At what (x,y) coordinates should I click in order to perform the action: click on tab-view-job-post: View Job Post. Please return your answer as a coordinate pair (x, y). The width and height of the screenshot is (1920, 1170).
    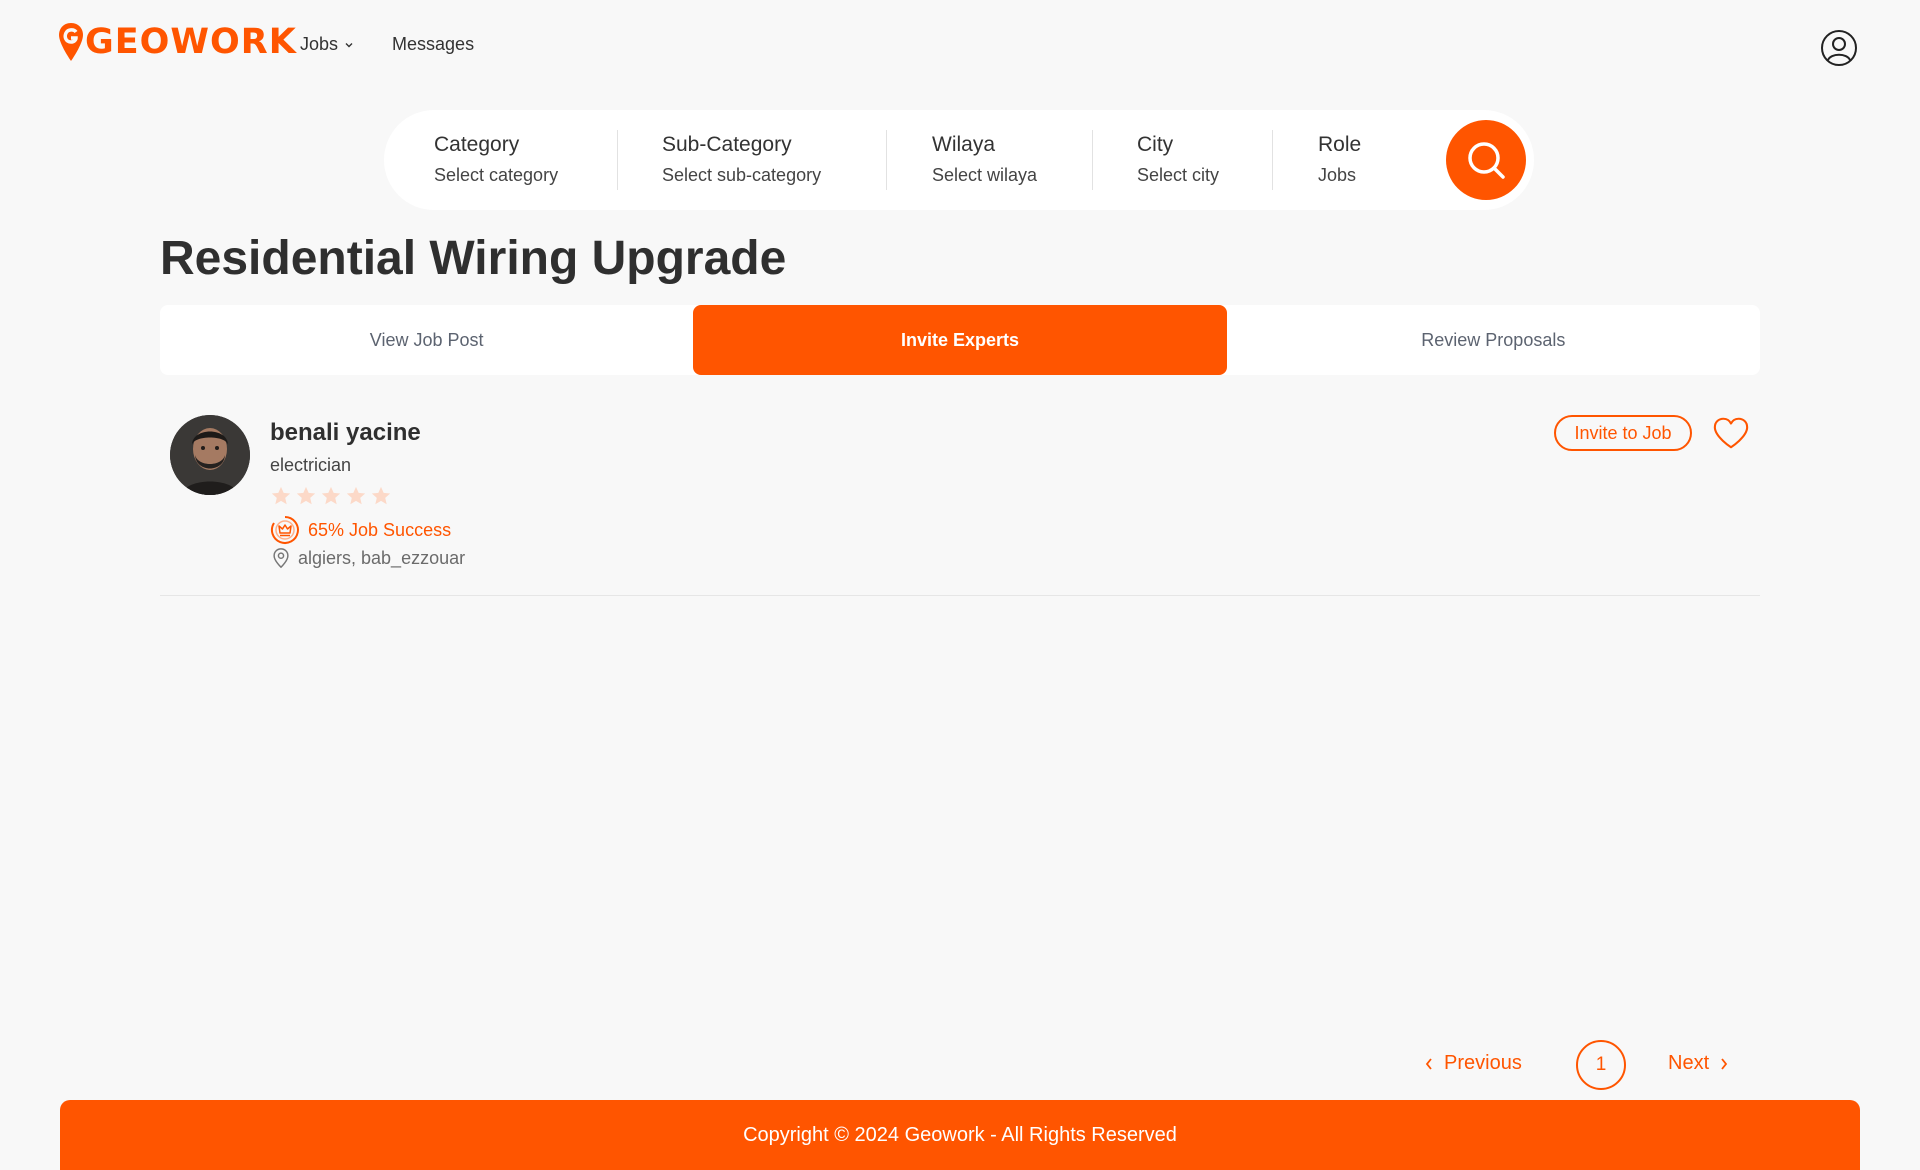
    Looking at the image, I should click on (426, 340).